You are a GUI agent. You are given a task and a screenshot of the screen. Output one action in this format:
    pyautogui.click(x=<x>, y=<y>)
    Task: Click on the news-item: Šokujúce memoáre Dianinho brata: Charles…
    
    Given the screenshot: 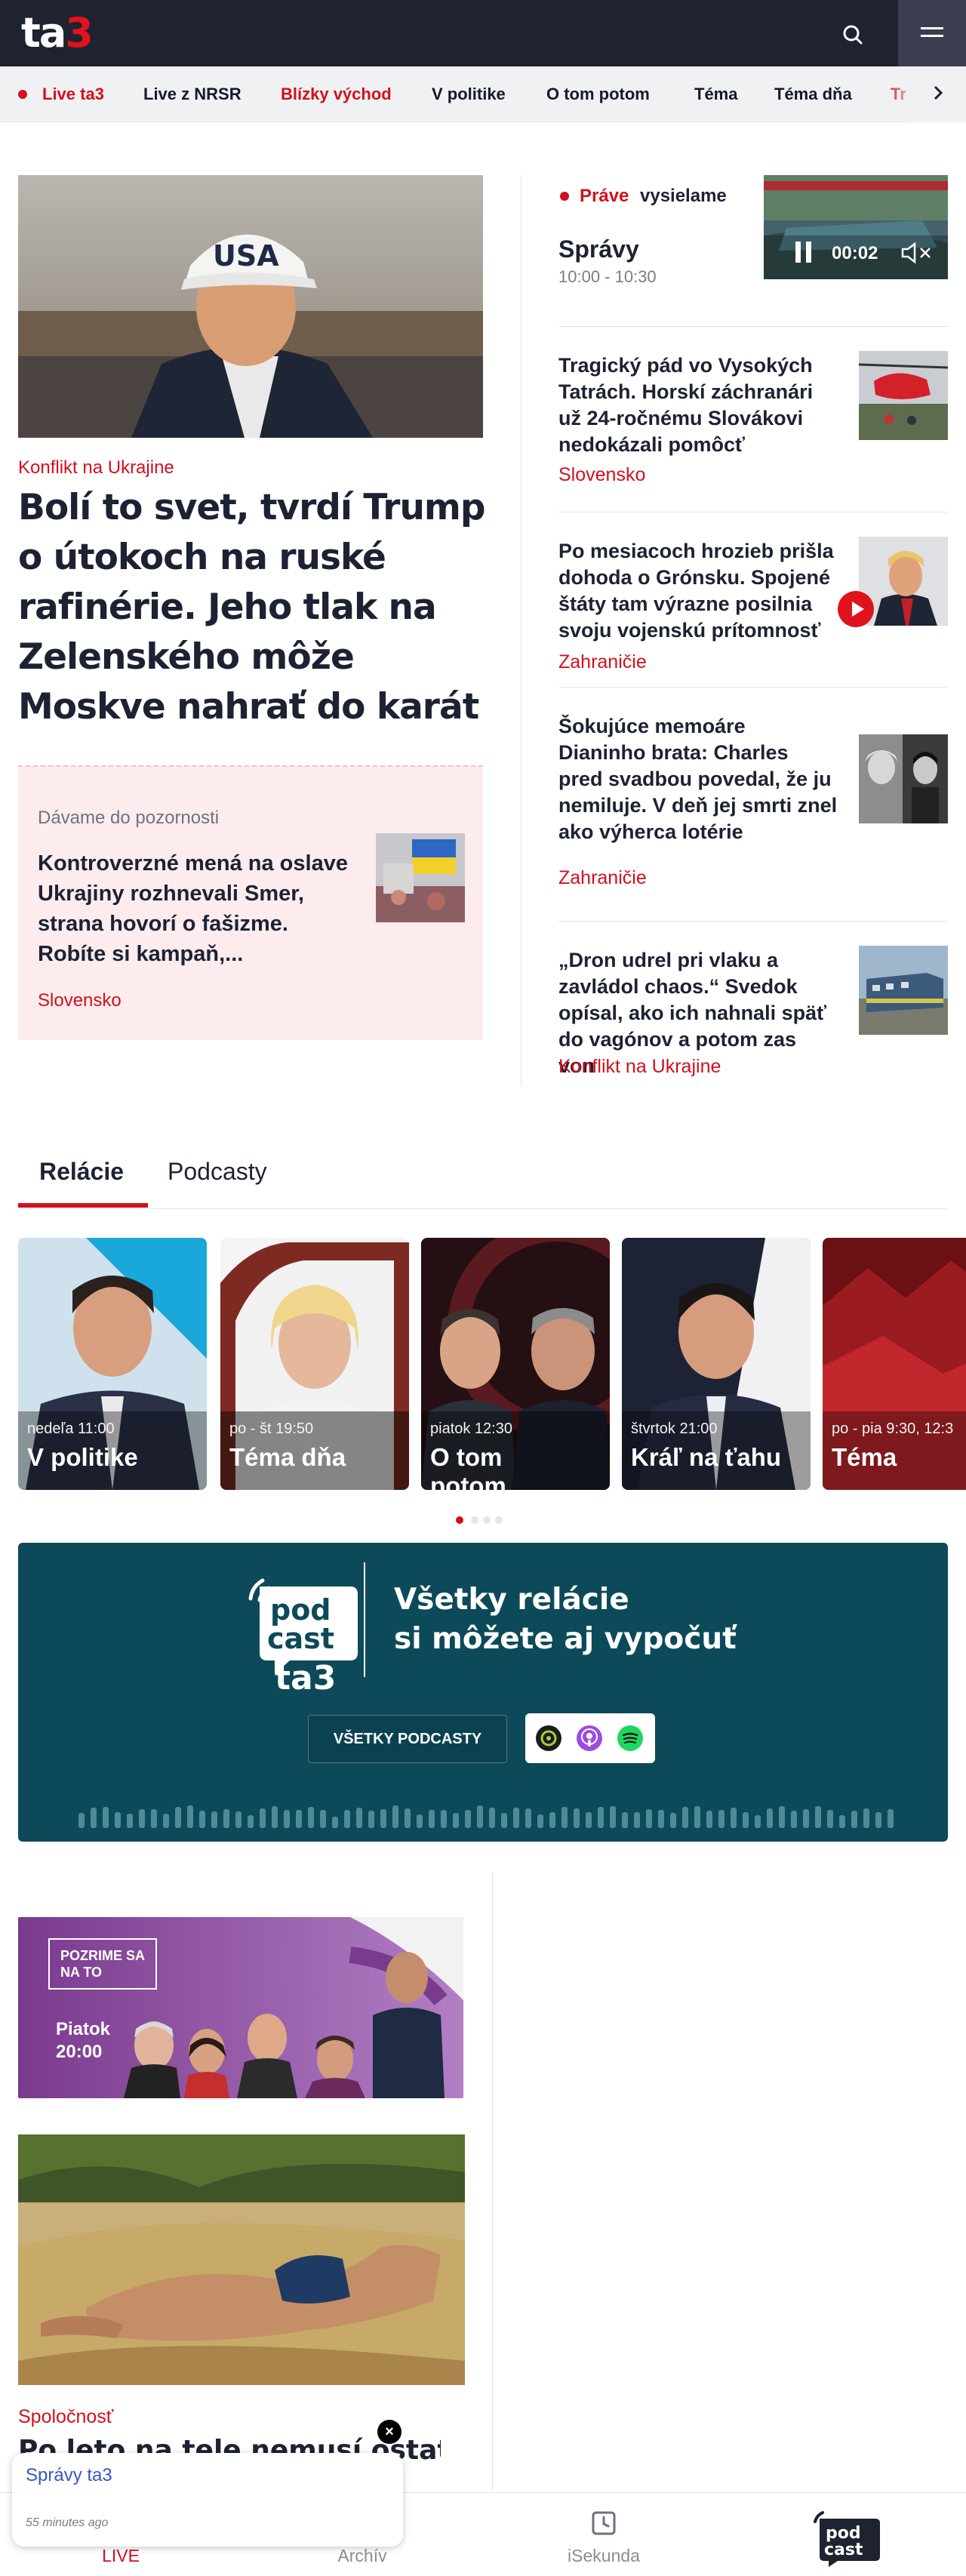 What is the action you would take?
    pyautogui.click(x=753, y=804)
    